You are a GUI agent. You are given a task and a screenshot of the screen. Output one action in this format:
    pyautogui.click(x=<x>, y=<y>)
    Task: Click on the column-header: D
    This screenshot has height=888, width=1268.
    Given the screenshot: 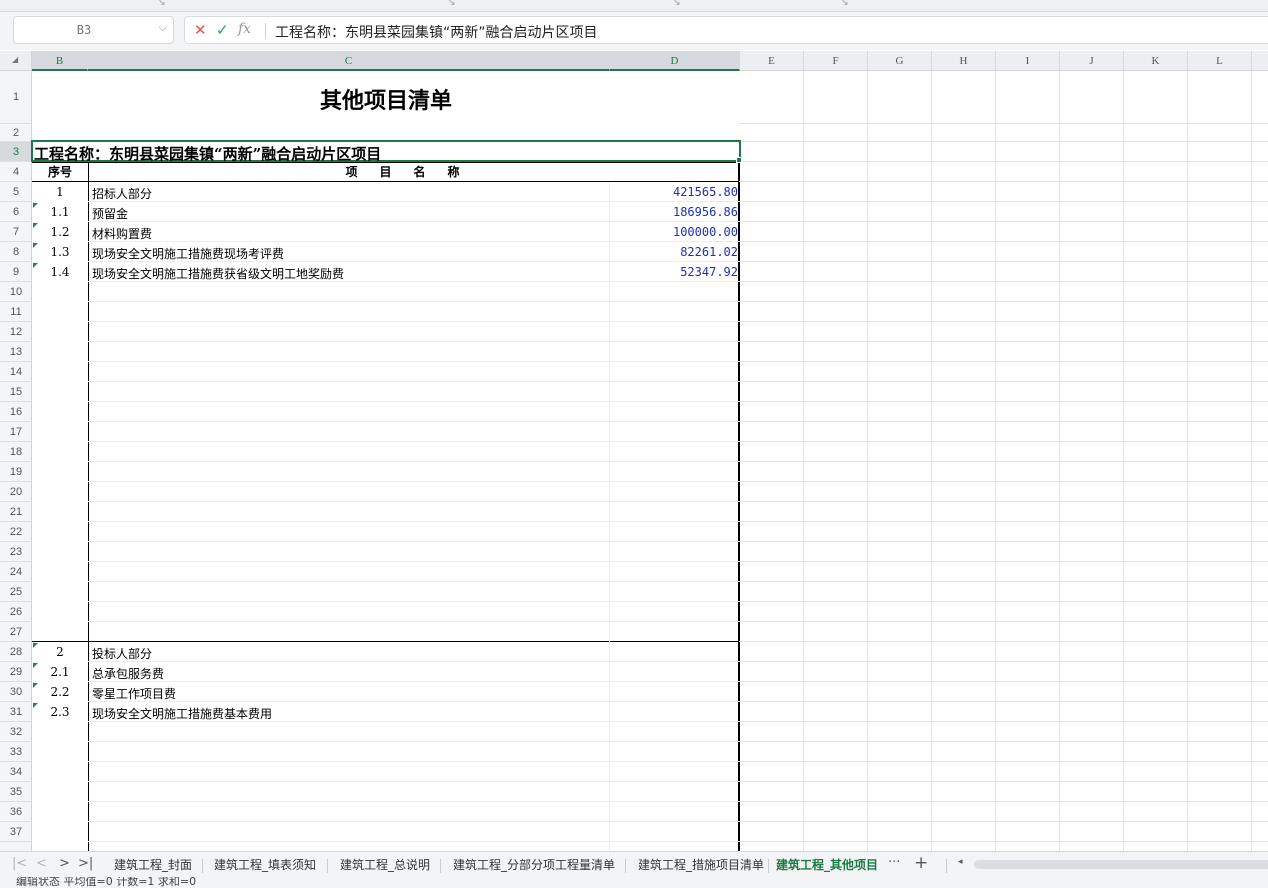 What is the action you would take?
    pyautogui.click(x=675, y=61)
    